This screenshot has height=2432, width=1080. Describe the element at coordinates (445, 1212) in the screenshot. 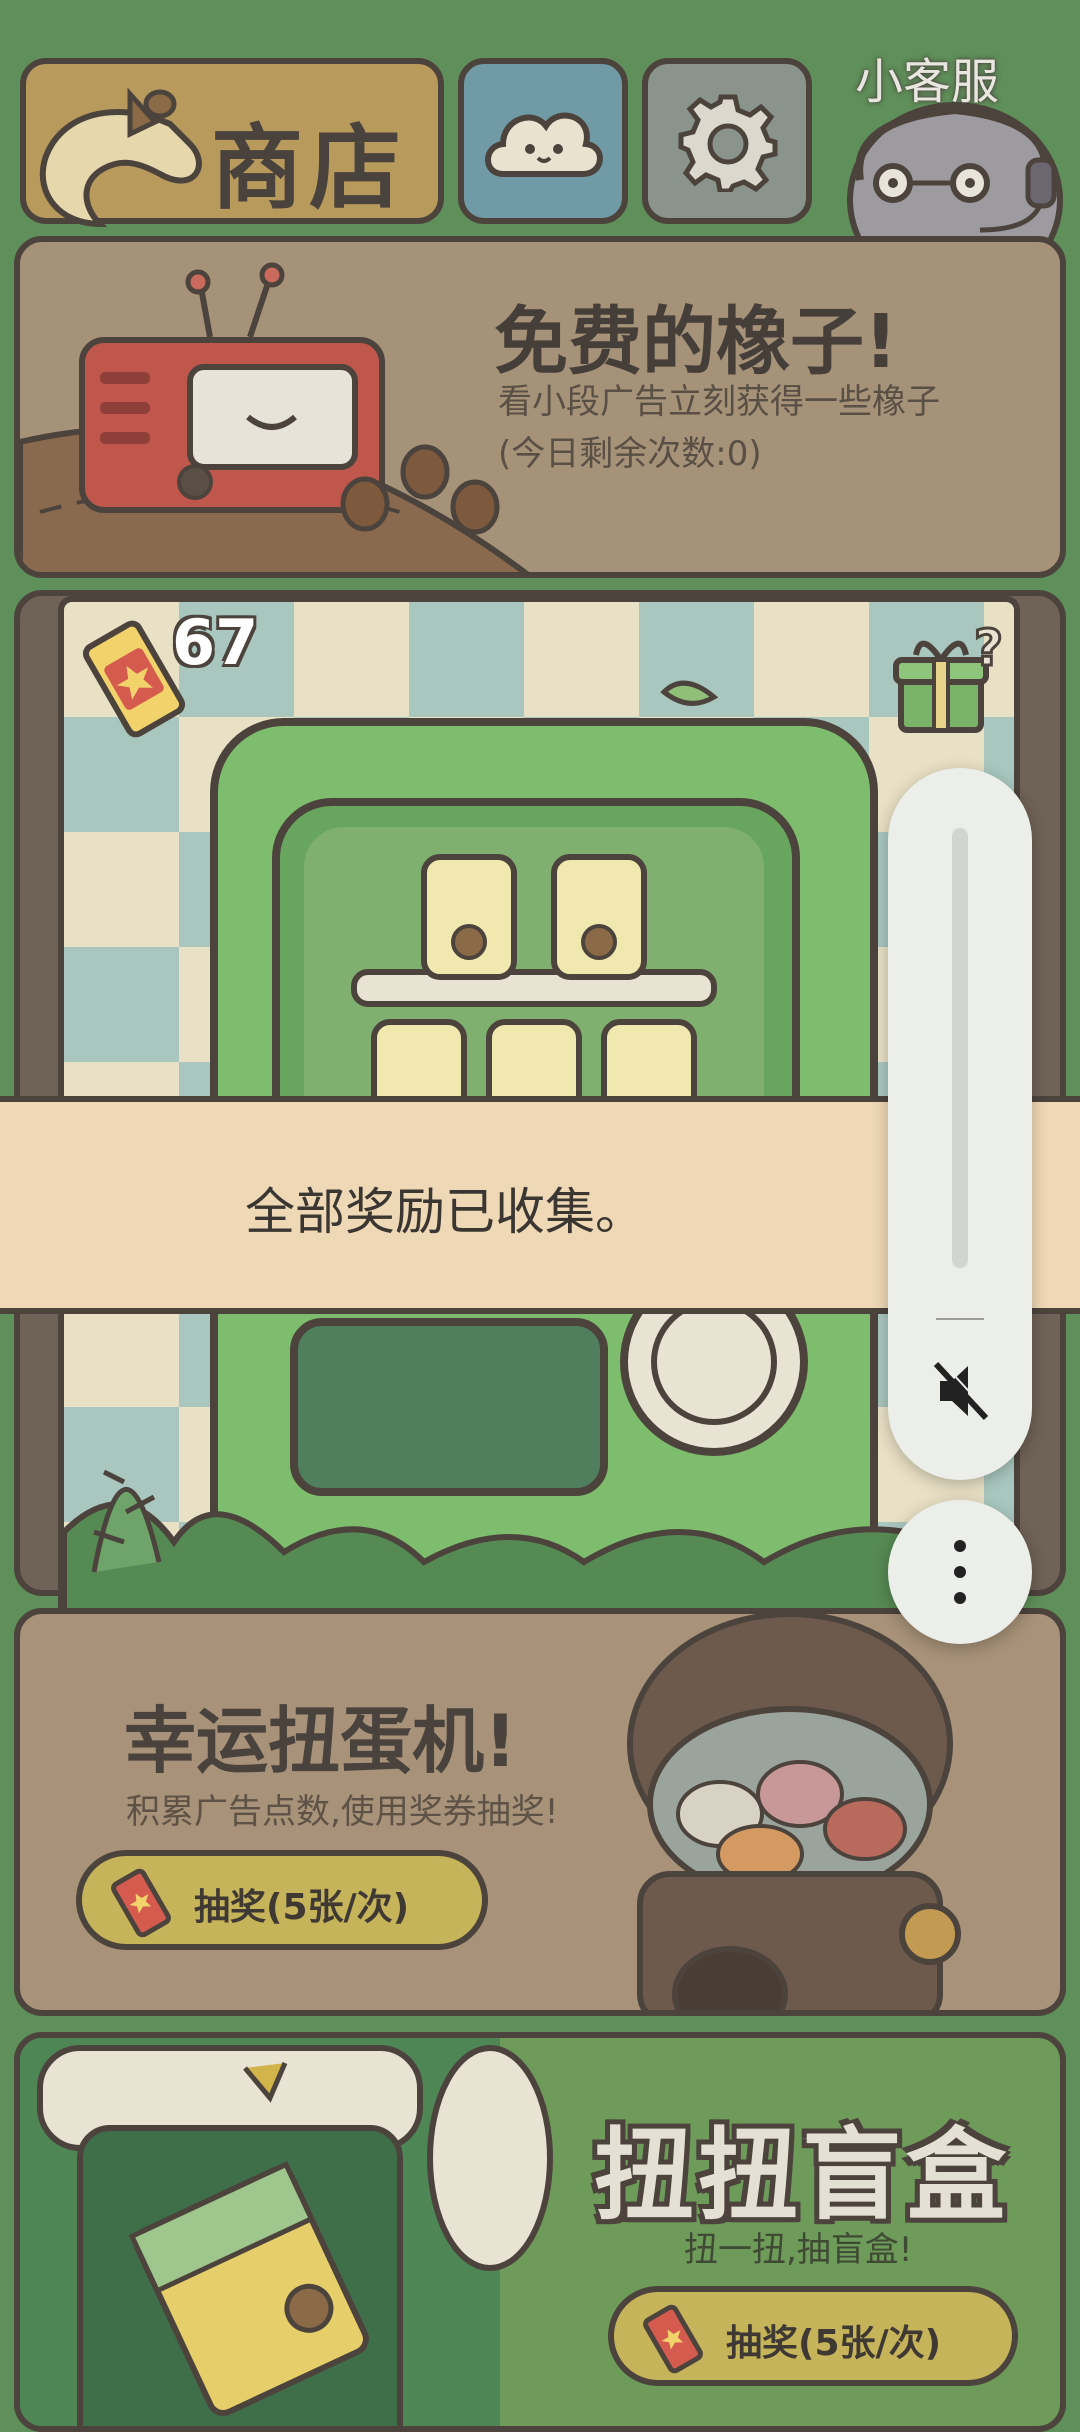

I see `toast-message: 全部奖励已收集。` at that location.